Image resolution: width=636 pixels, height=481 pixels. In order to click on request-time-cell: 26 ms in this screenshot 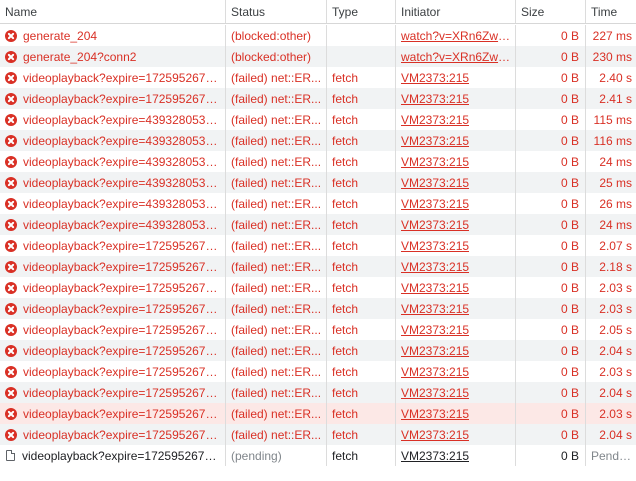, I will do `click(610, 203)`.